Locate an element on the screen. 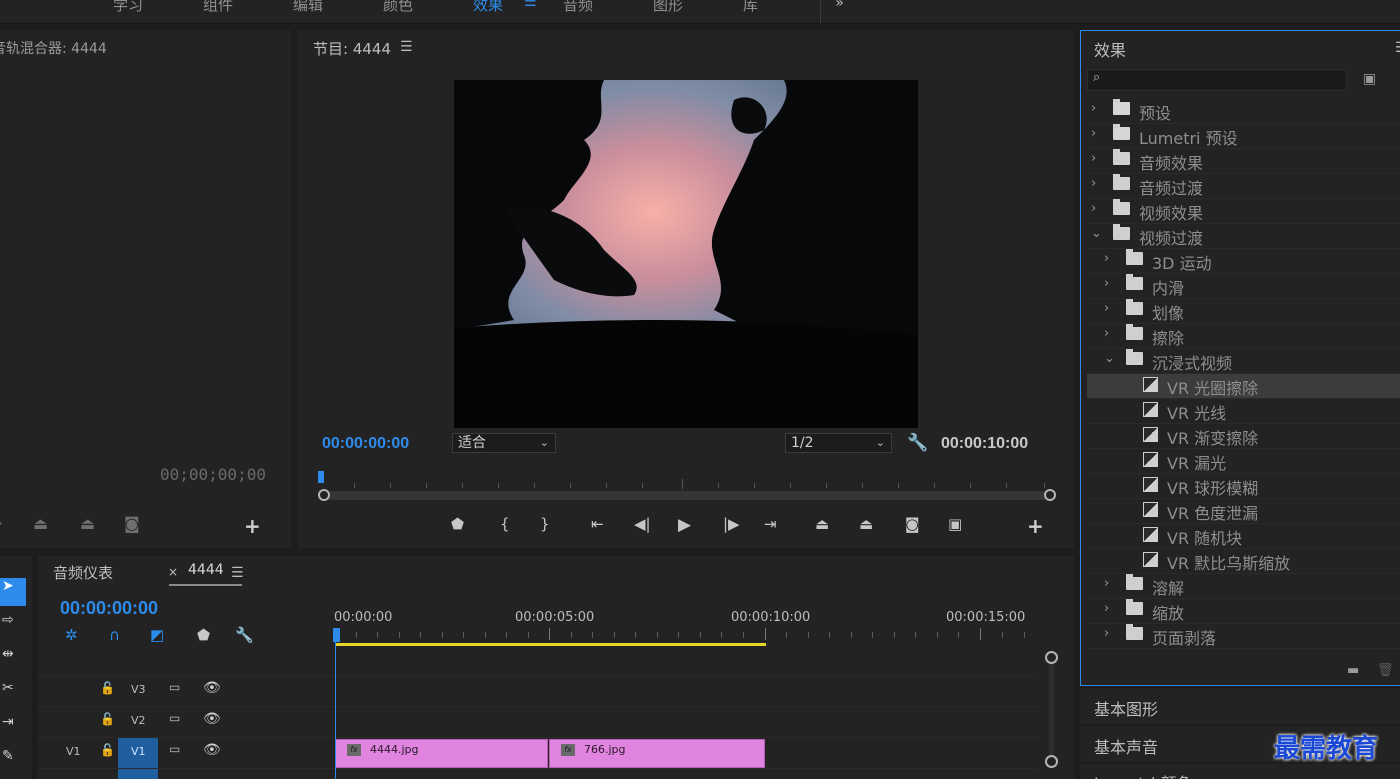  effects-search-input: ⌕ is located at coordinates (1217, 80).